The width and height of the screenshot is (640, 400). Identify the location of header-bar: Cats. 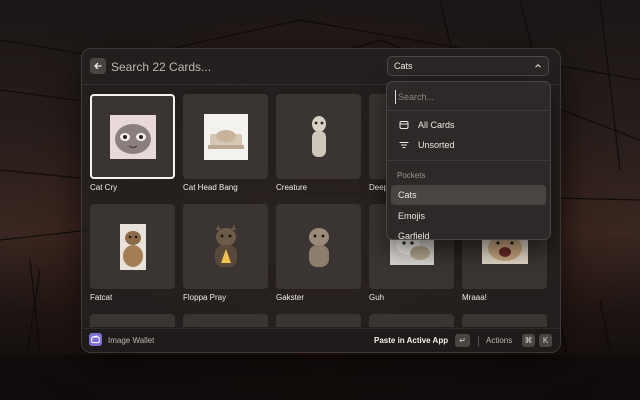
(321, 67).